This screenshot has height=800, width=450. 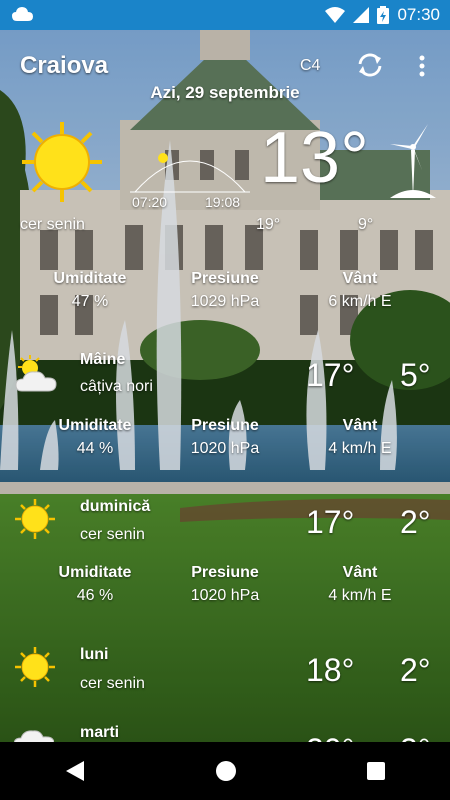 I want to click on today-condition: cer senin, so click(x=52, y=224).